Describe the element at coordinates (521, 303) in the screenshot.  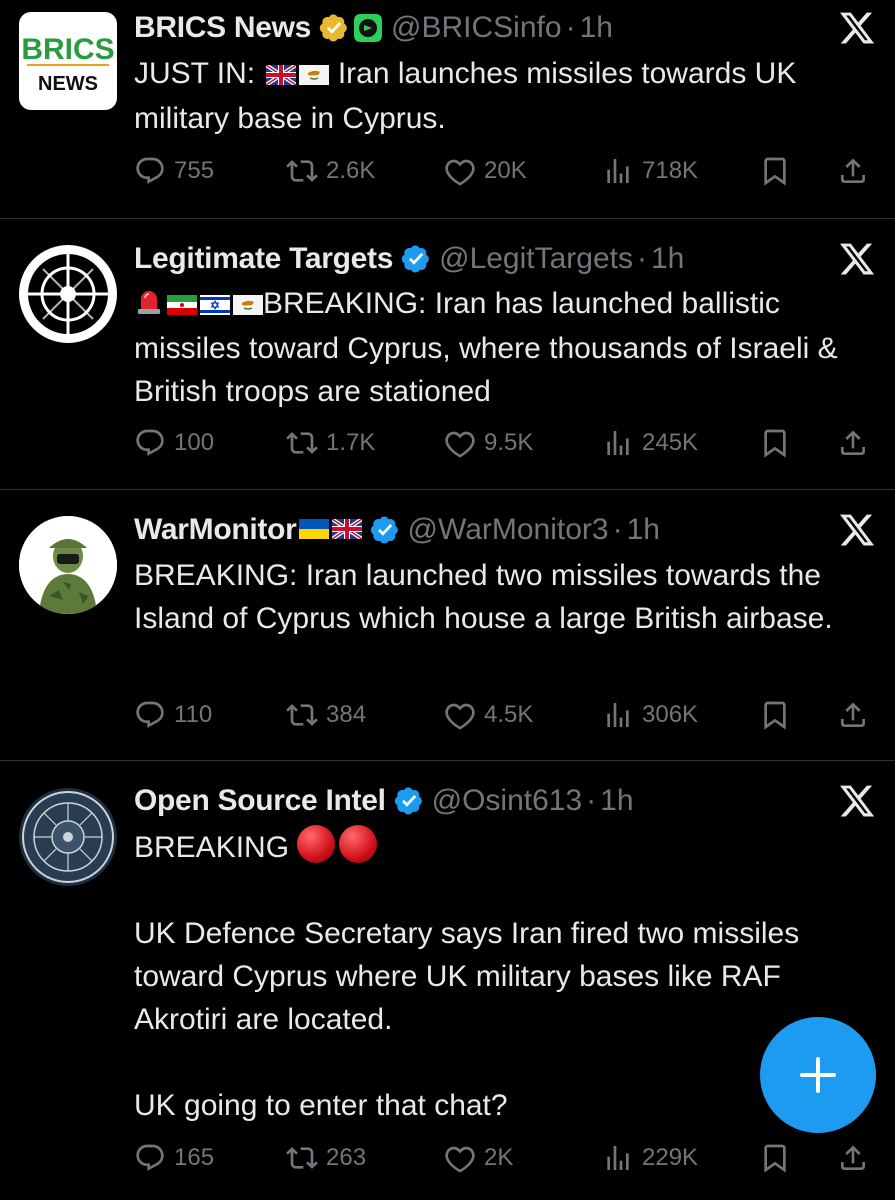
I see `text-prefix: BREAKING: Iran has launched ballistic` at that location.